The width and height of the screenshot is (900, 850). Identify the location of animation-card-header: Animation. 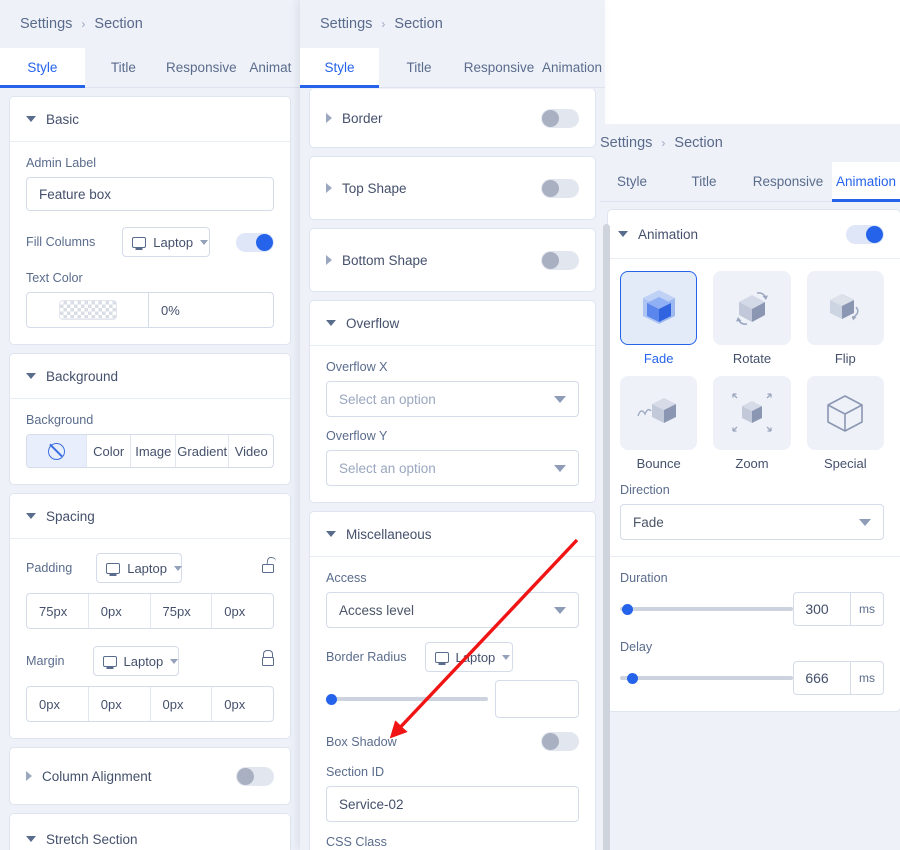
(754, 234).